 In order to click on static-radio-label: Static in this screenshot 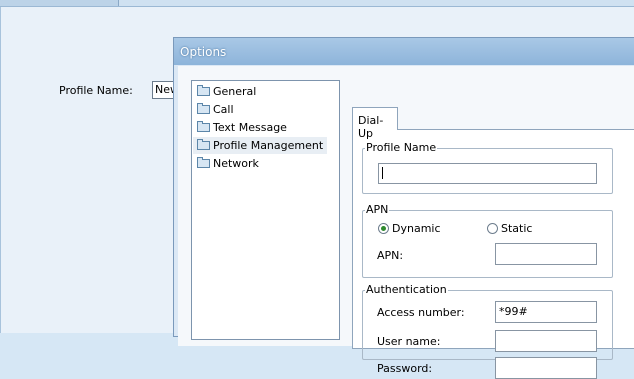, I will do `click(517, 228)`.